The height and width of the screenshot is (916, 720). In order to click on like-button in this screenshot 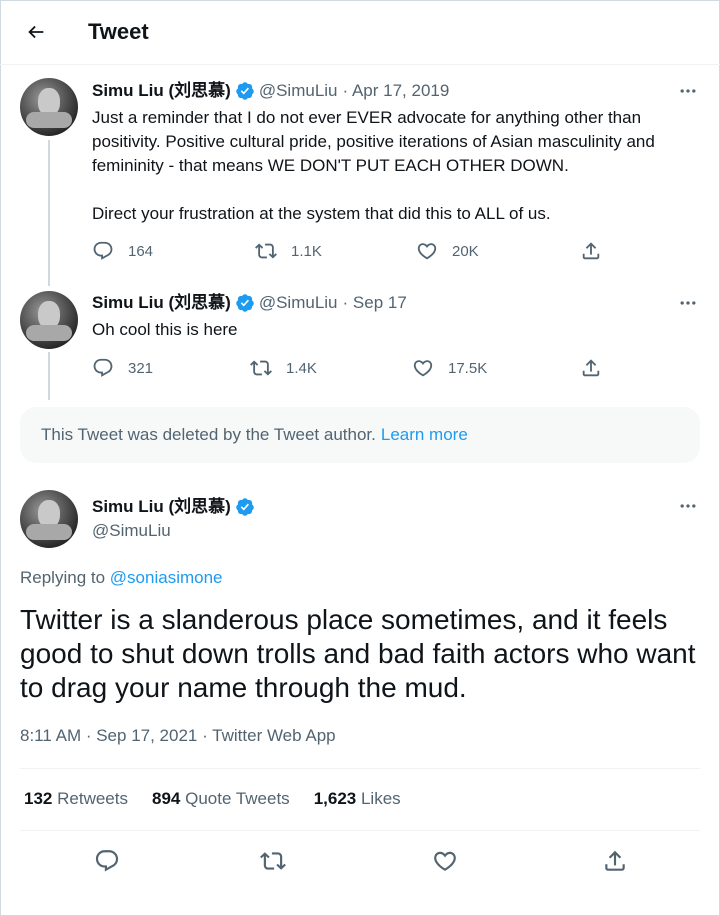, I will do `click(445, 861)`.